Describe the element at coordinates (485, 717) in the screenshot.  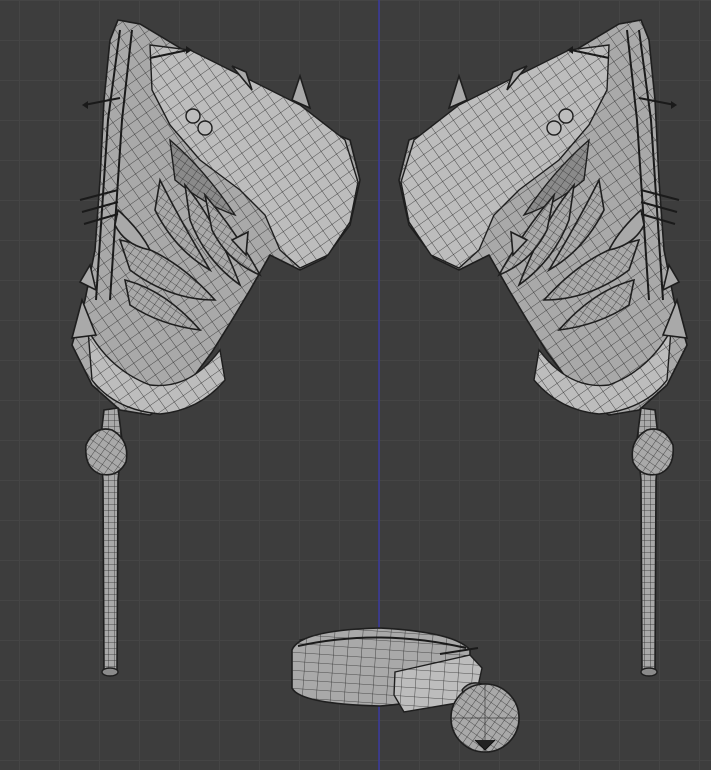
I see `charm-ball-mesh` at that location.